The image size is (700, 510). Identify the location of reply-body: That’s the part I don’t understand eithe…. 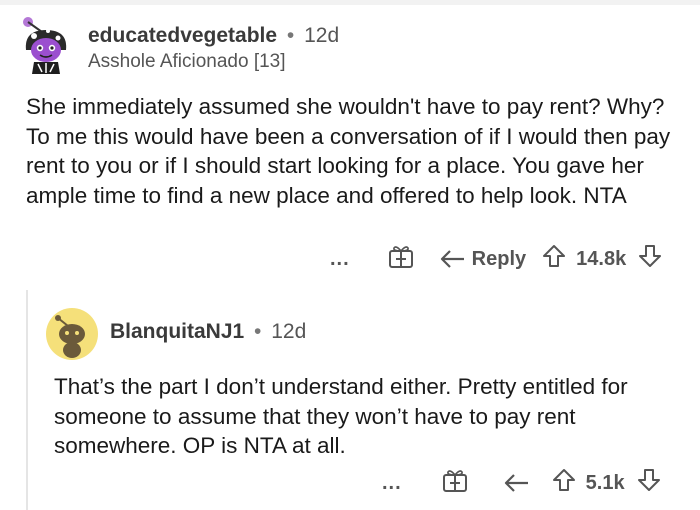
(341, 416).